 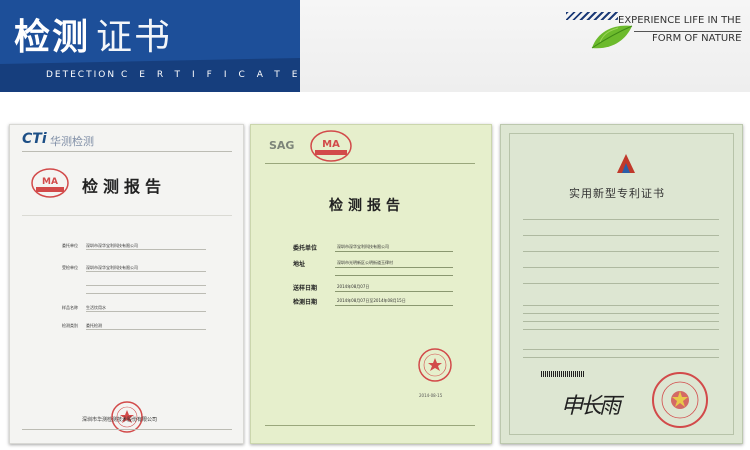 I want to click on row-label: 送样日期, so click(x=305, y=288).